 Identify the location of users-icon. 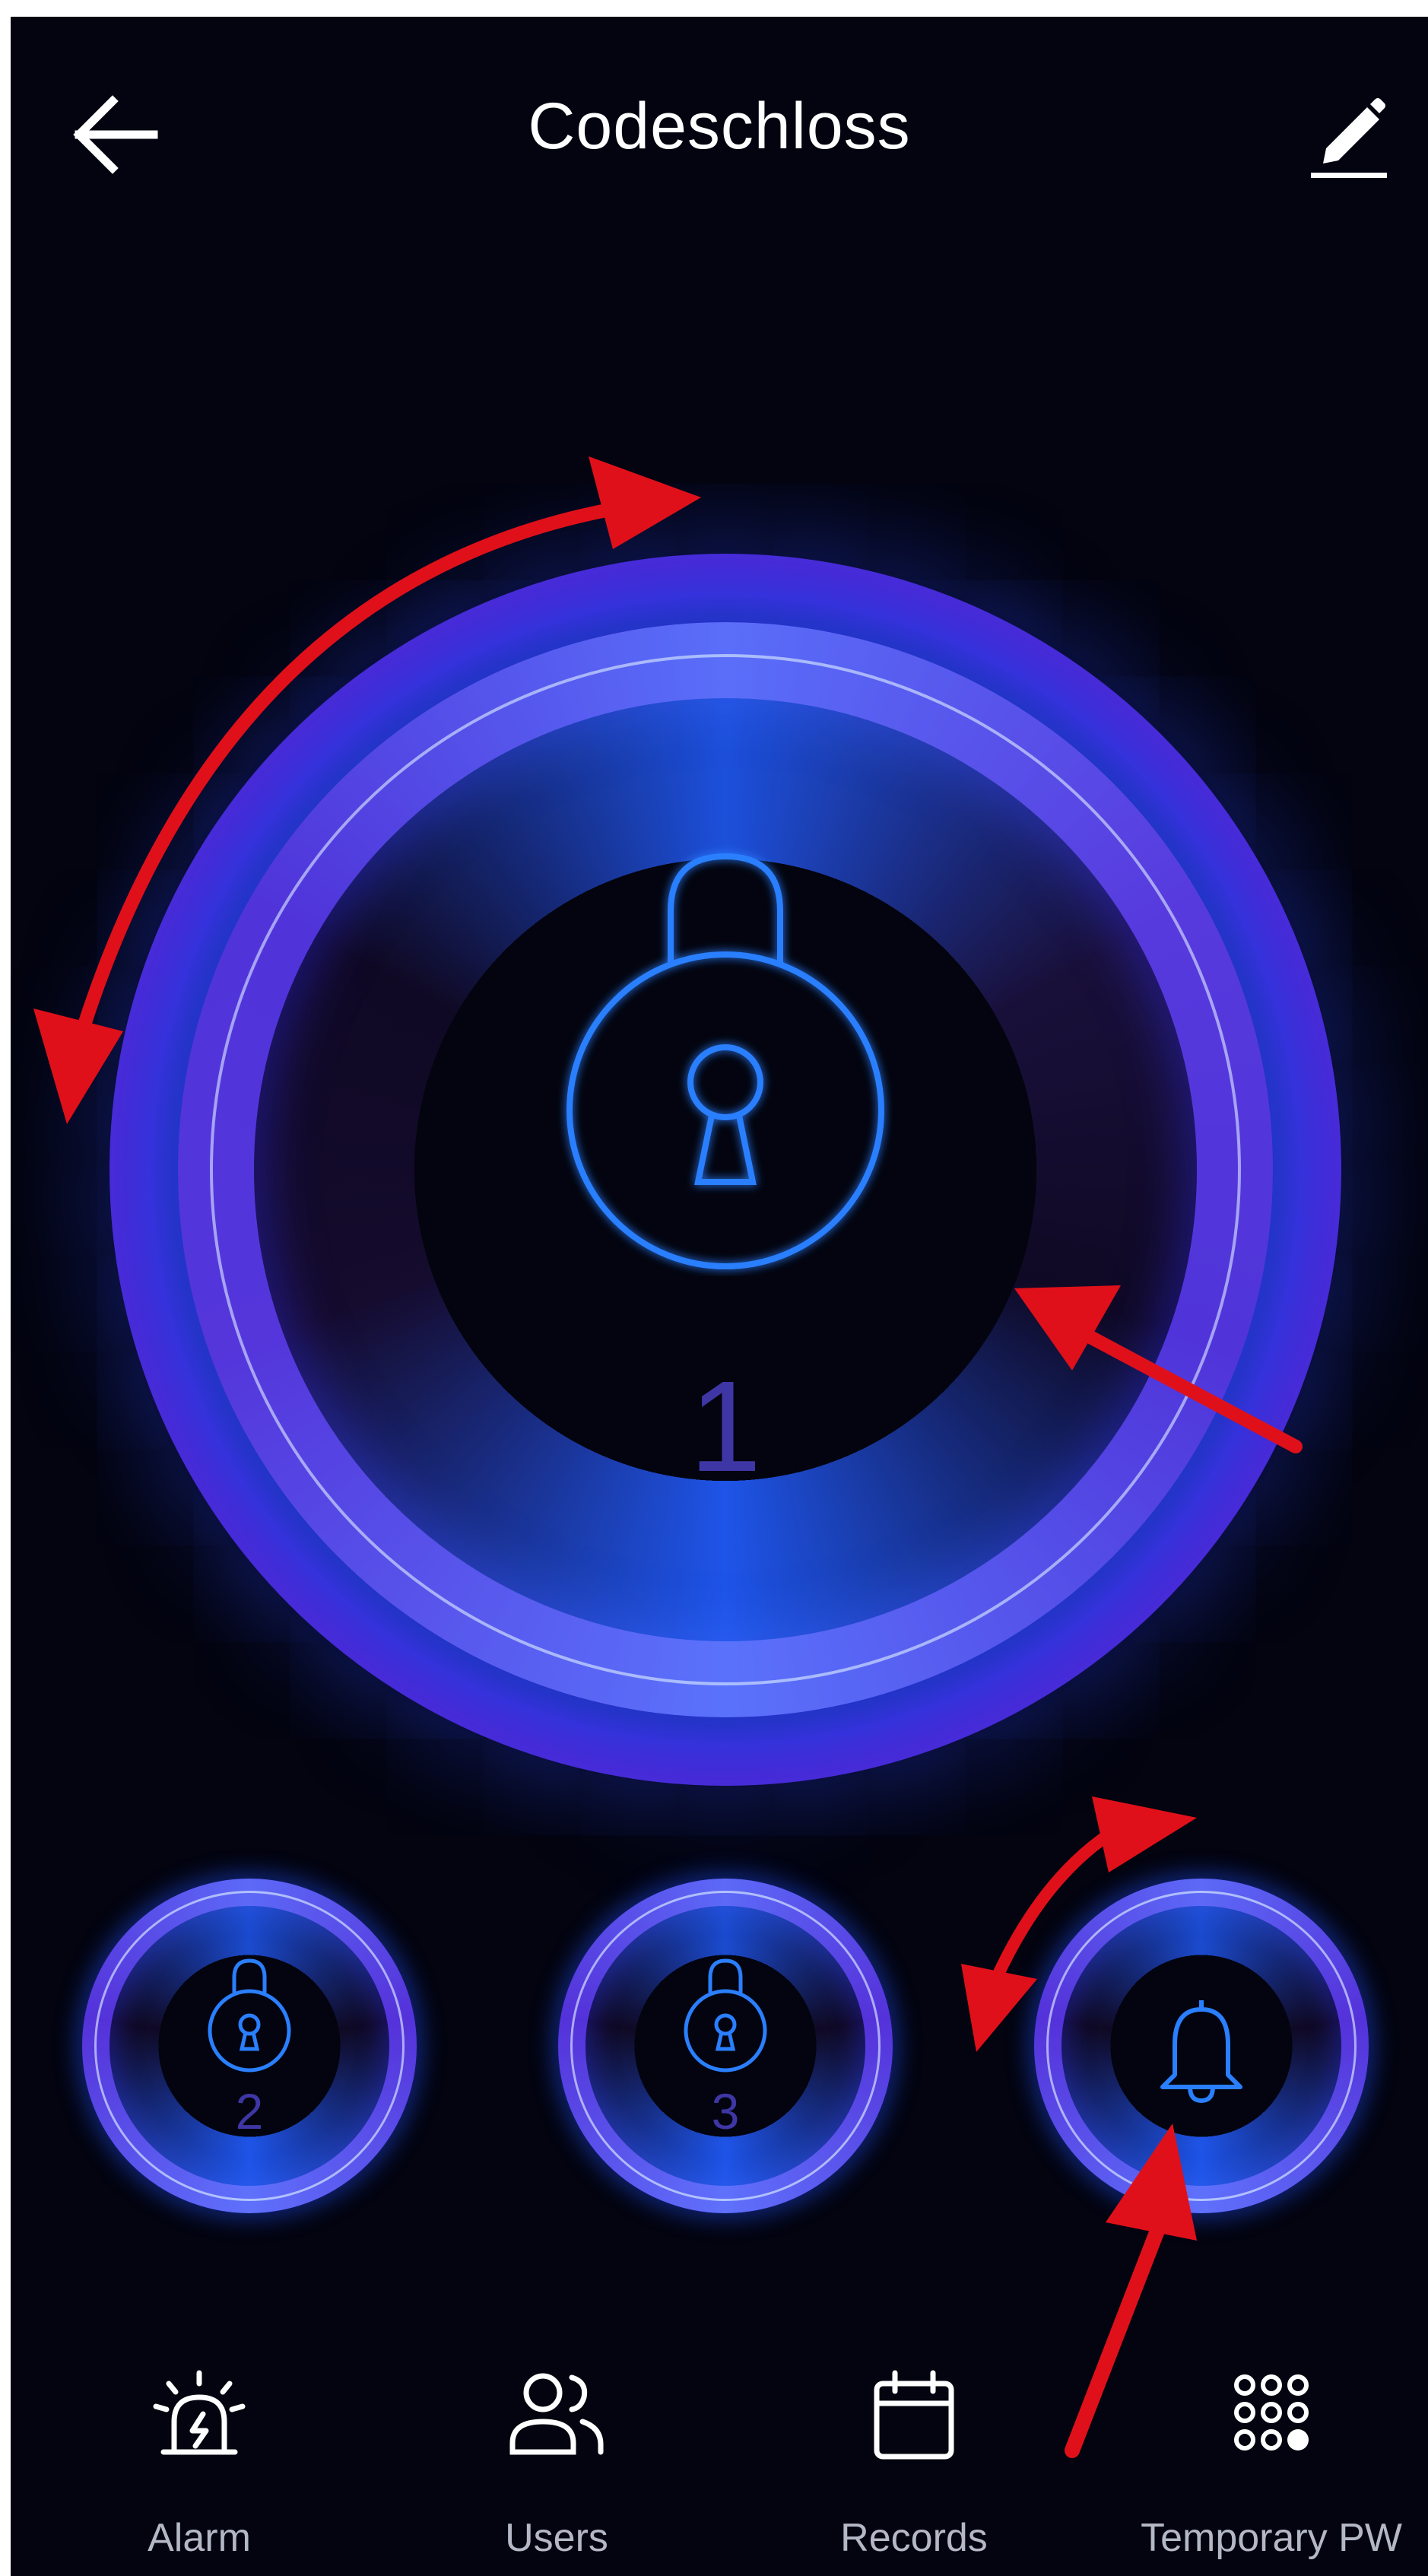
(556, 2414).